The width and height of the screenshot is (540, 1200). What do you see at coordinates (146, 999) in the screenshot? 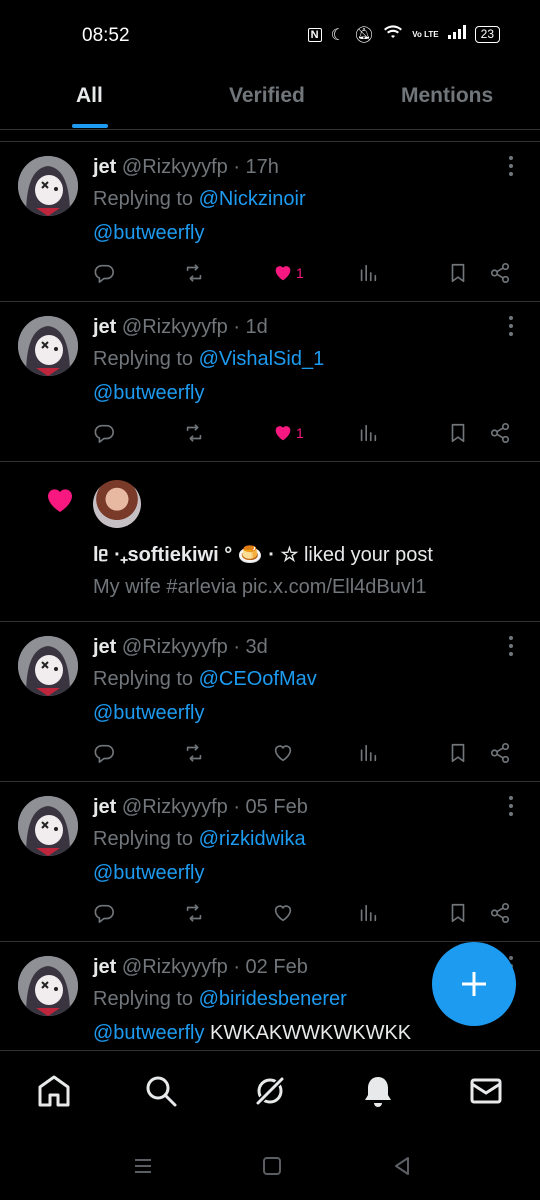
I see `replying-to-label: Replying to` at bounding box center [146, 999].